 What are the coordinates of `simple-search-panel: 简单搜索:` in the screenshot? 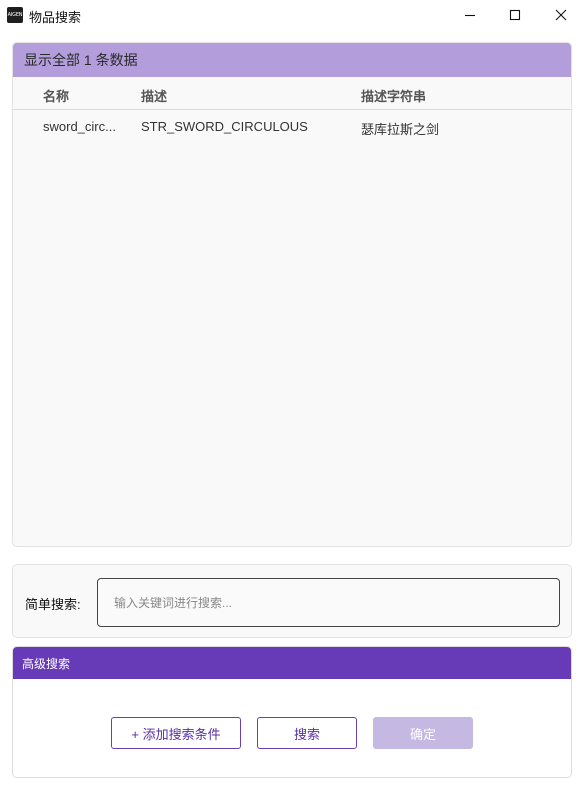 It's located at (292, 601).